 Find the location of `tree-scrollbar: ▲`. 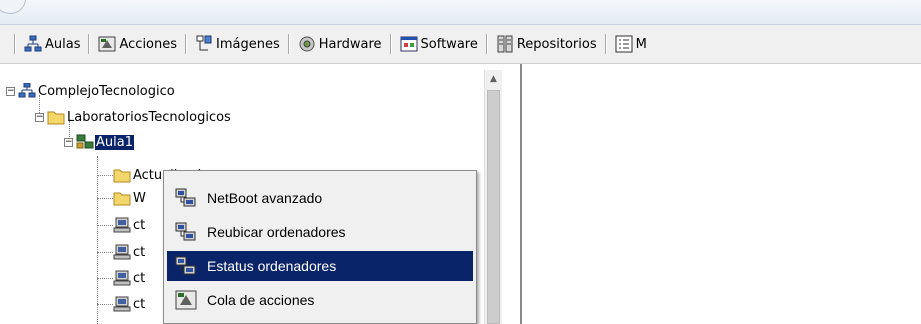

tree-scrollbar: ▲ is located at coordinates (493, 197).